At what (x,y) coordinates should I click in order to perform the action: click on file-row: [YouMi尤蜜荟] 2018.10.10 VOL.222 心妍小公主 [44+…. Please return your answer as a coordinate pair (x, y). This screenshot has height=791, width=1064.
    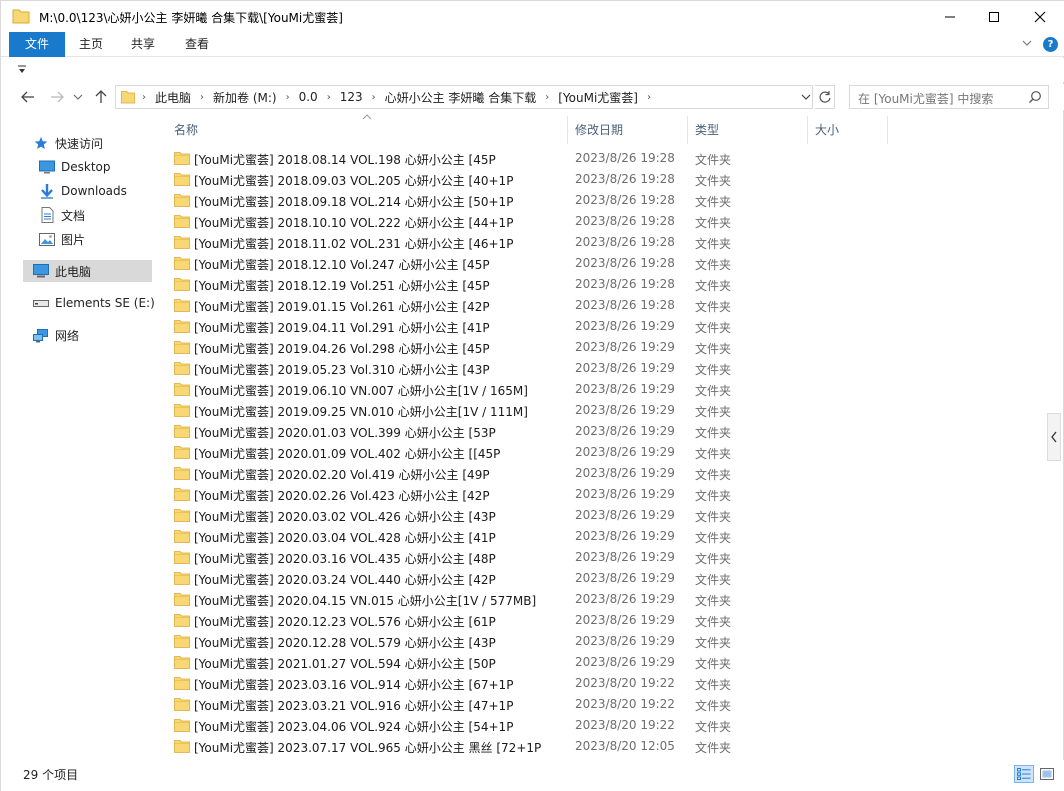
    Looking at the image, I should click on (602, 221).